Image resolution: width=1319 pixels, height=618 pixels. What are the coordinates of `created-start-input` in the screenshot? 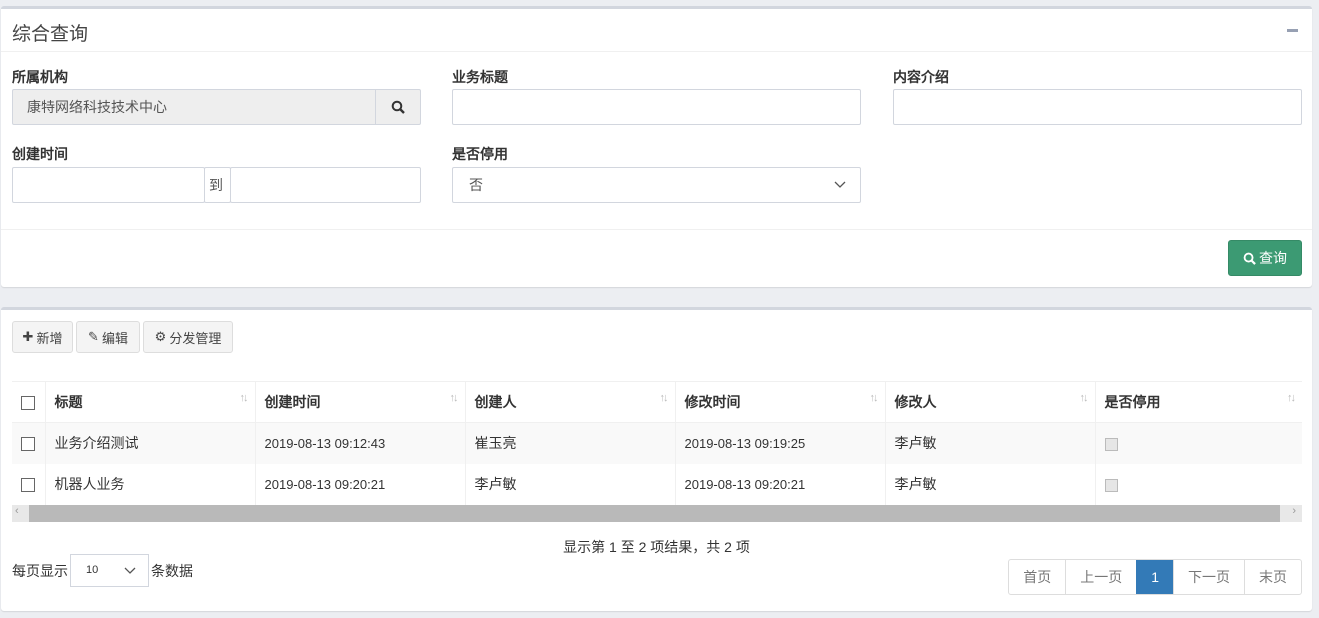 It's located at (108, 185).